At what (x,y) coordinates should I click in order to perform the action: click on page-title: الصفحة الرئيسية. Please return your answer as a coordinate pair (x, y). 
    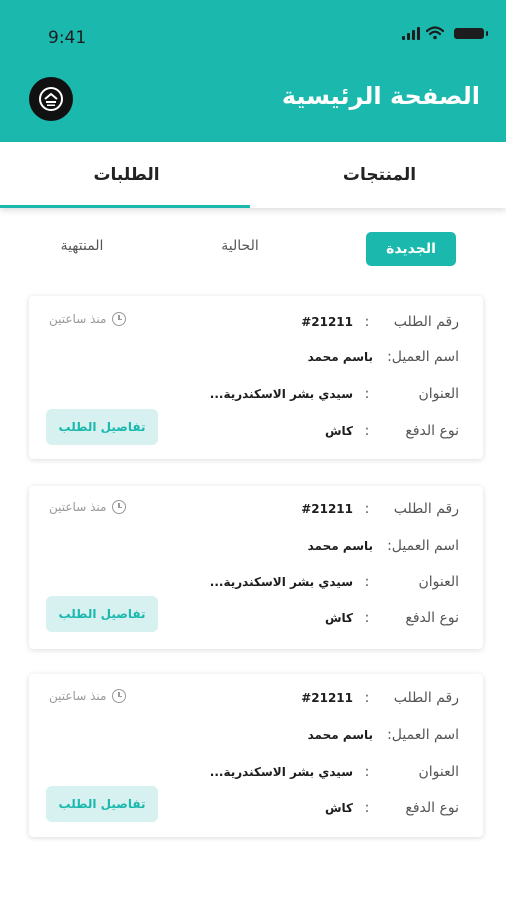
    Looking at the image, I should click on (380, 96).